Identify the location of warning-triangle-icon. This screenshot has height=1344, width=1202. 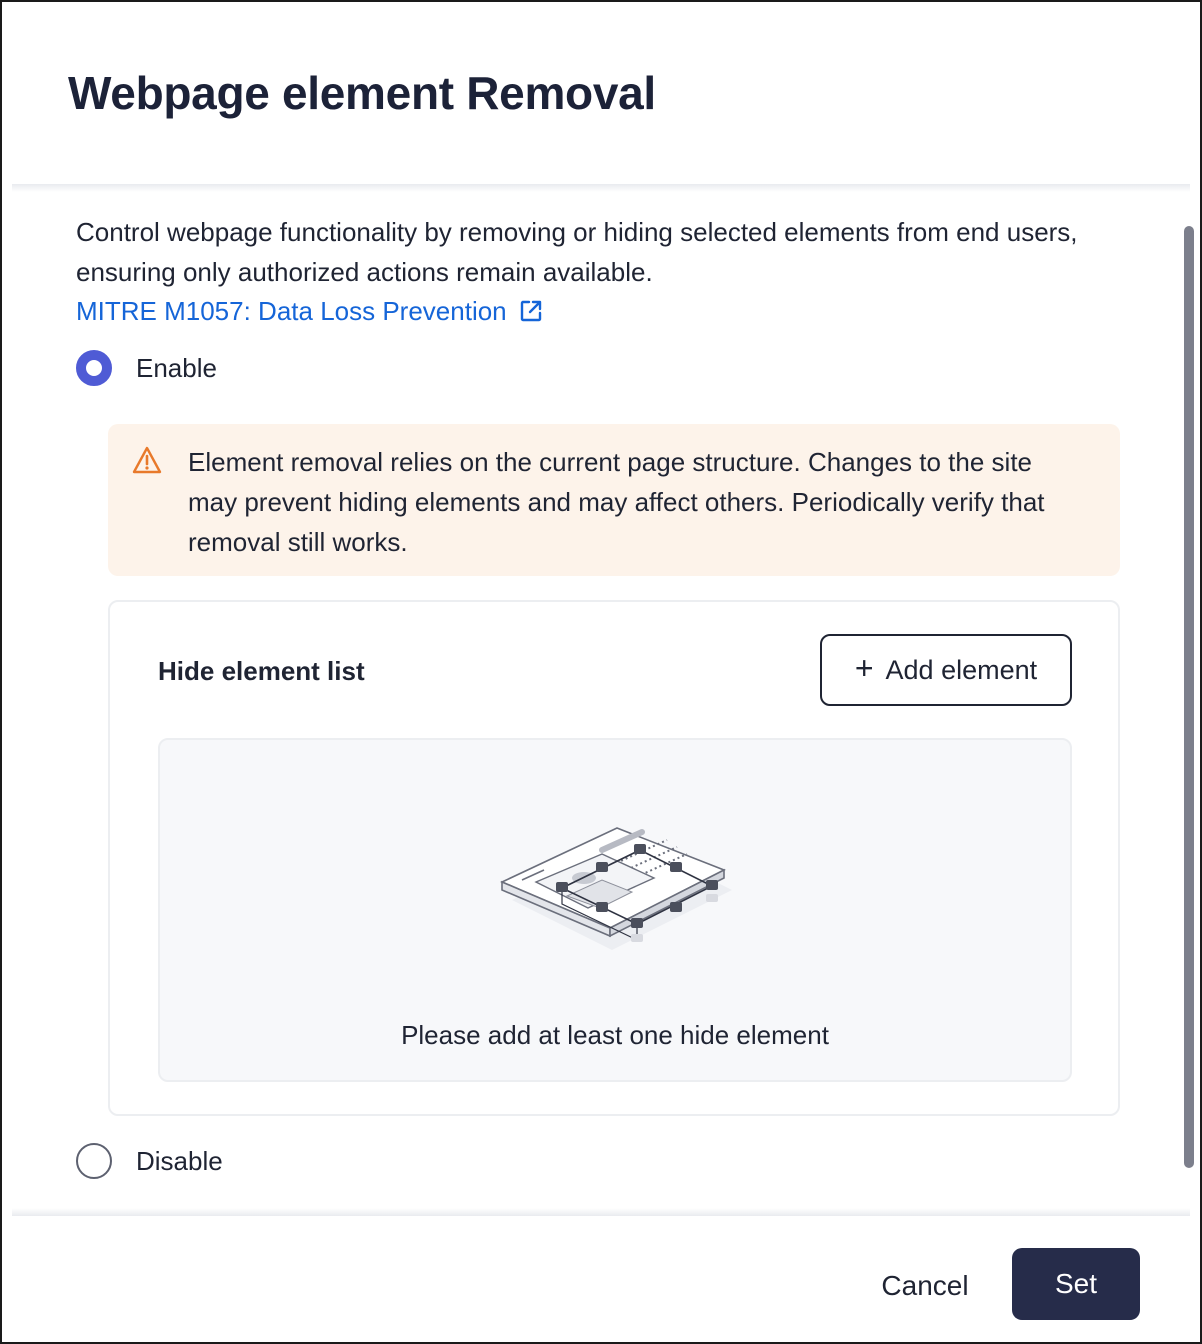
(147, 460).